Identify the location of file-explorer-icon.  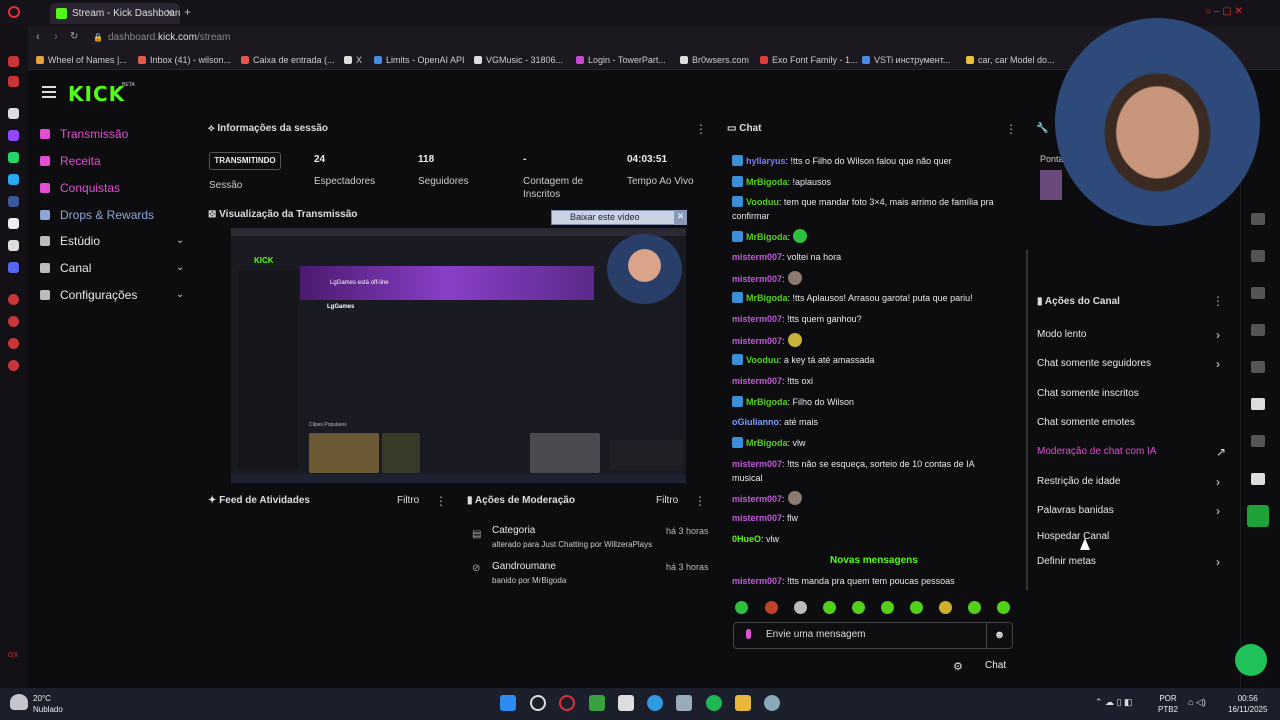
(743, 703).